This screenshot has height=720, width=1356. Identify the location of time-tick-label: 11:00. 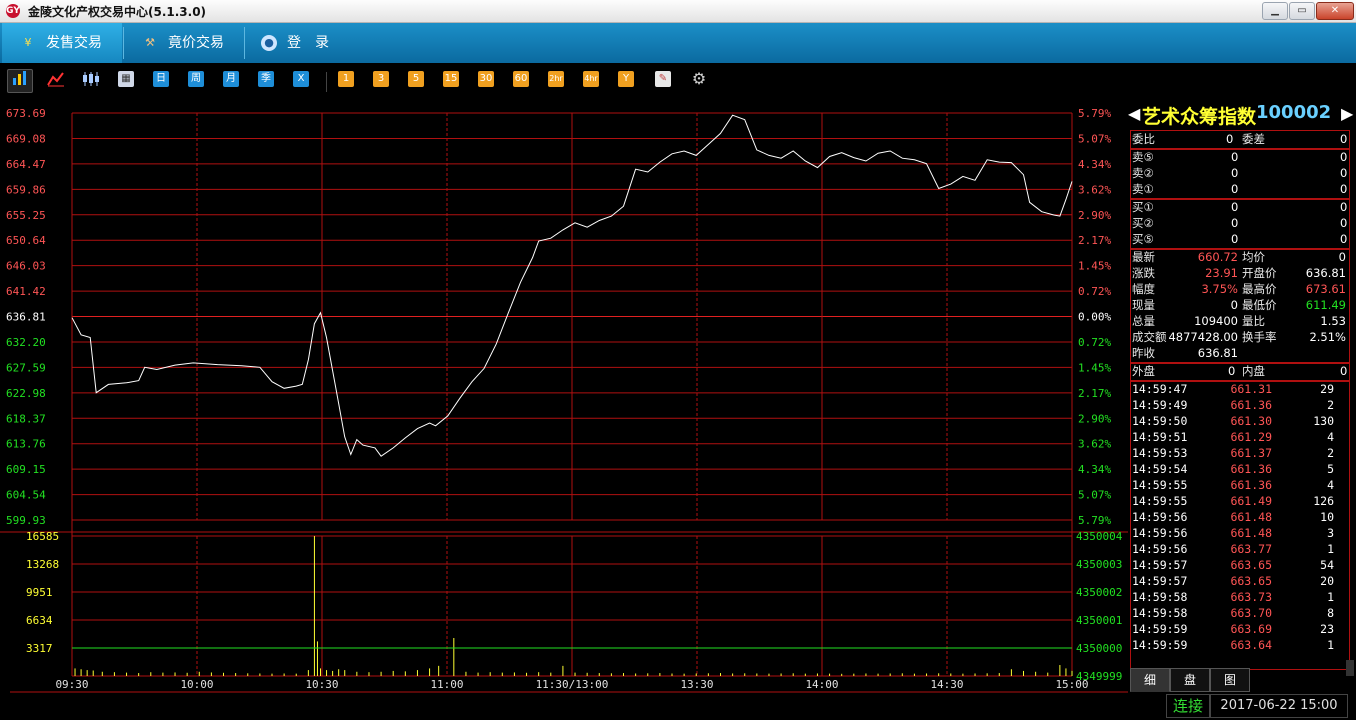
(446, 684).